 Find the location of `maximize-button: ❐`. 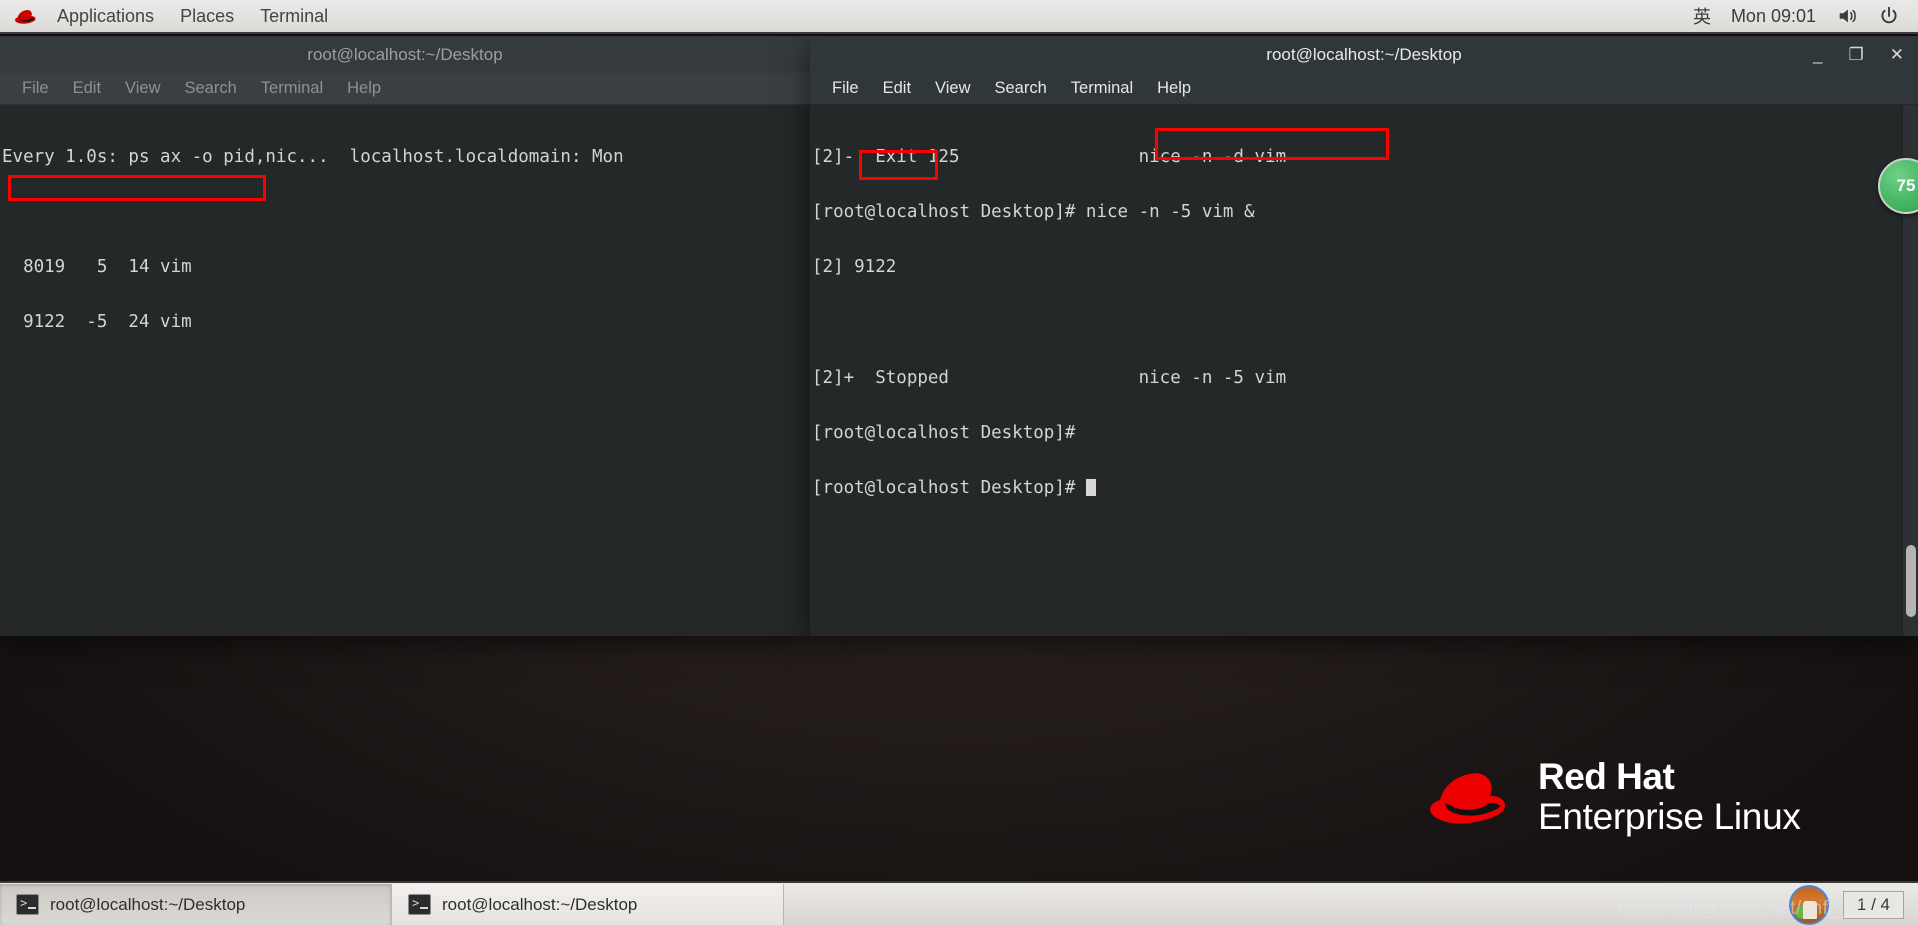

maximize-button: ❐ is located at coordinates (1856, 54).